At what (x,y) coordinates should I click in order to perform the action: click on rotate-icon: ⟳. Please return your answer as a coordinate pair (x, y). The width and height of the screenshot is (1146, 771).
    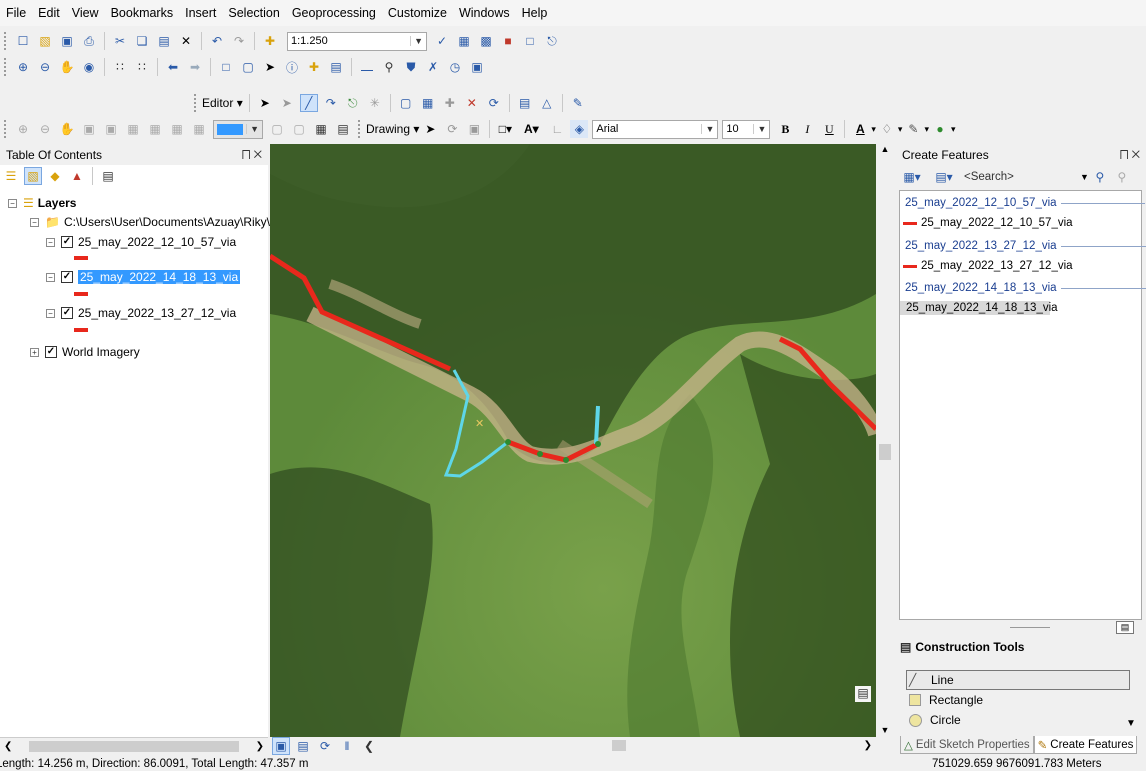
    Looking at the image, I should click on (494, 103).